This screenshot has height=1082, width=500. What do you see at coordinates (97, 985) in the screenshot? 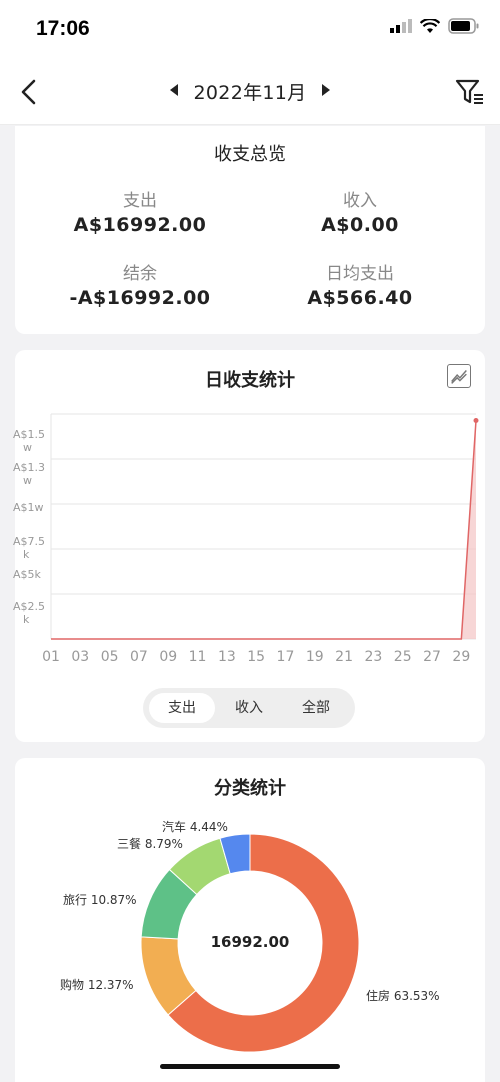
I see `donut-label: 购物 12.37%` at bounding box center [97, 985].